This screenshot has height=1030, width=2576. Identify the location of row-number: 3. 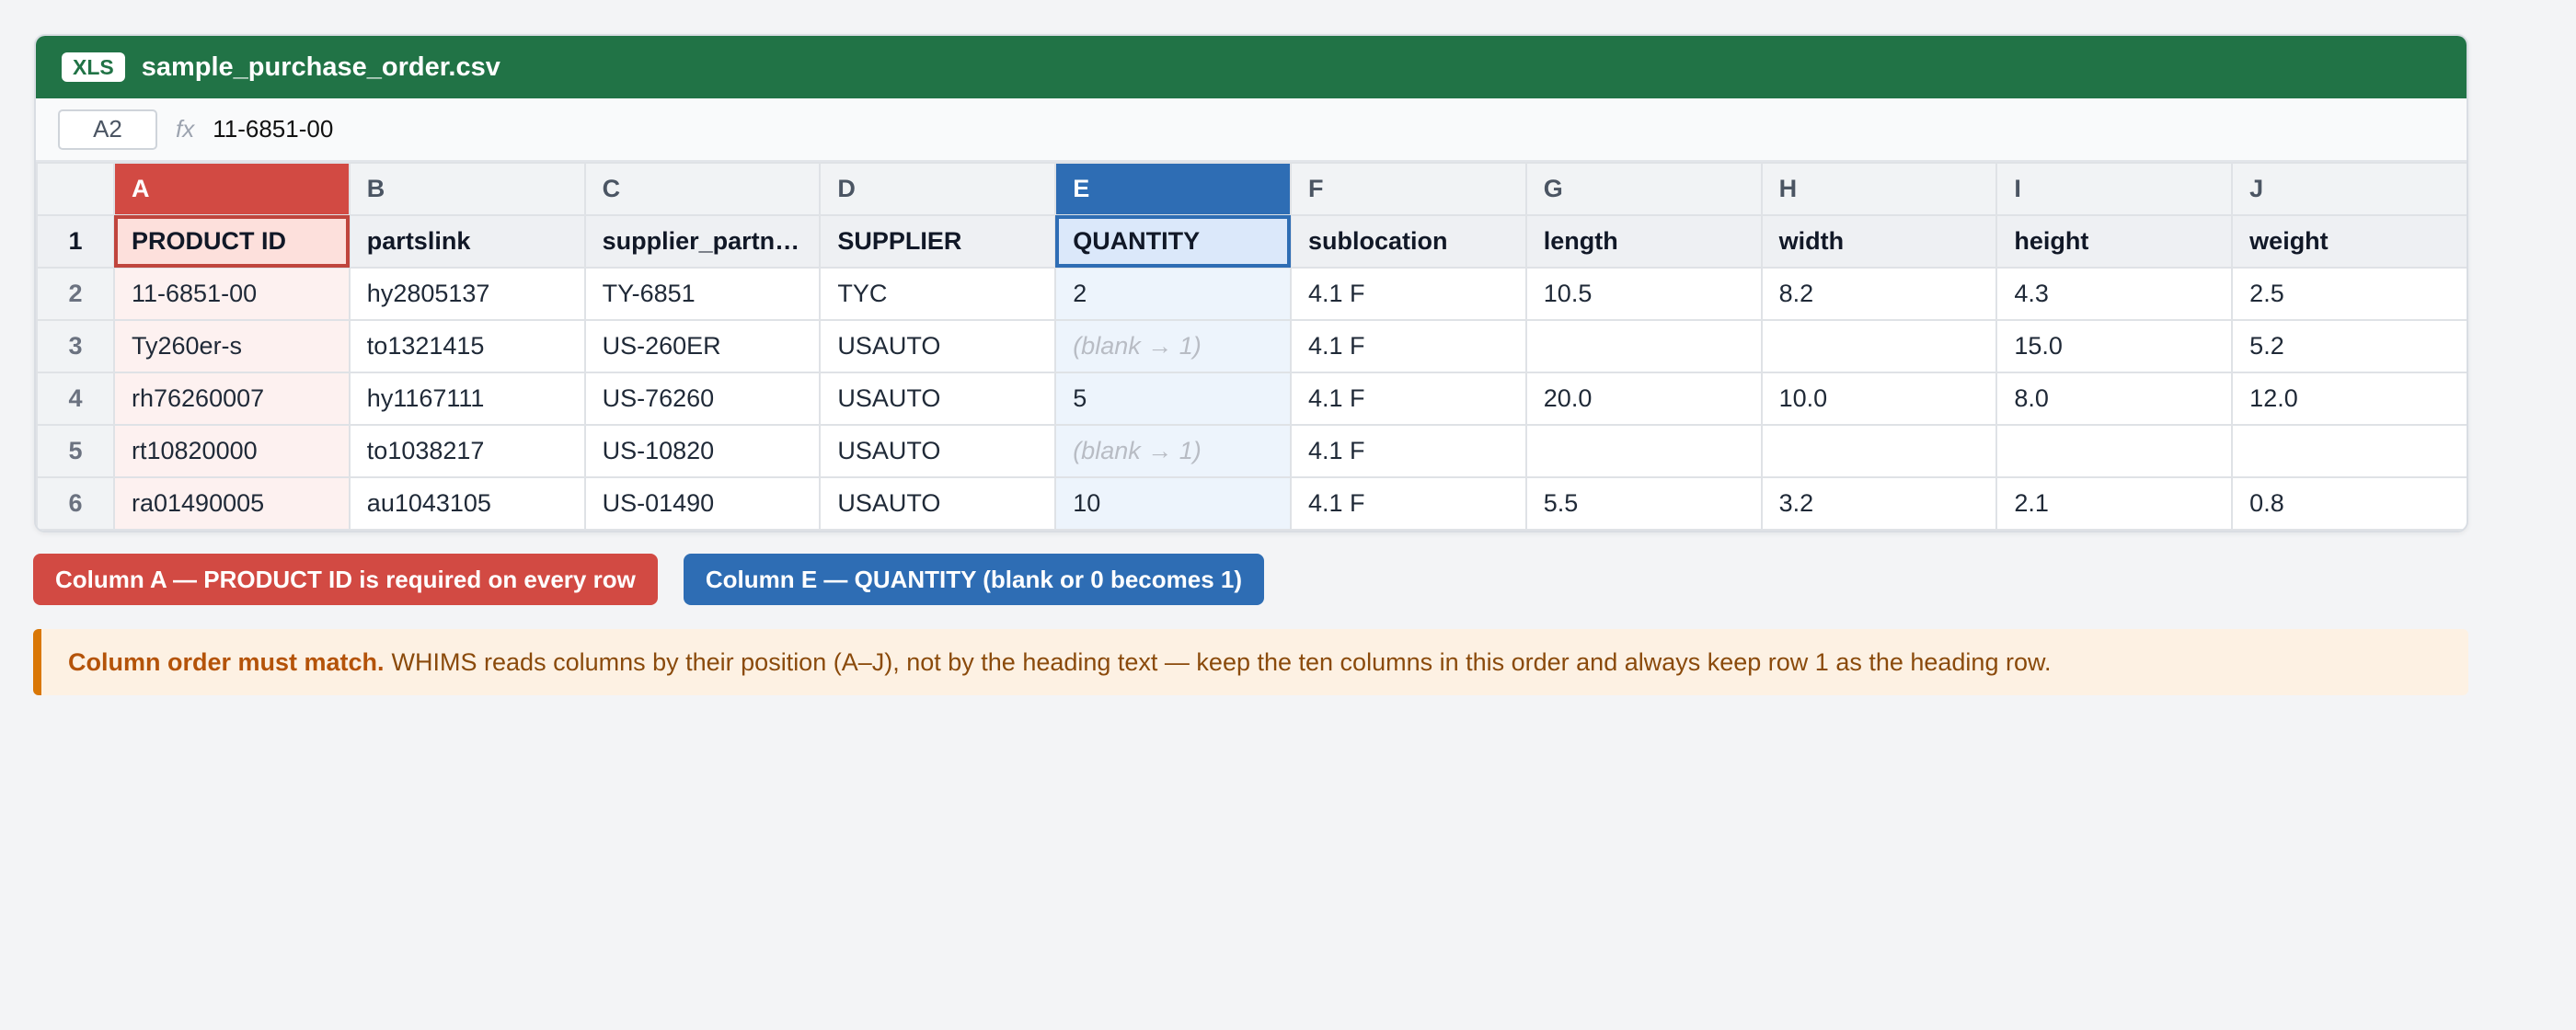
(75, 346).